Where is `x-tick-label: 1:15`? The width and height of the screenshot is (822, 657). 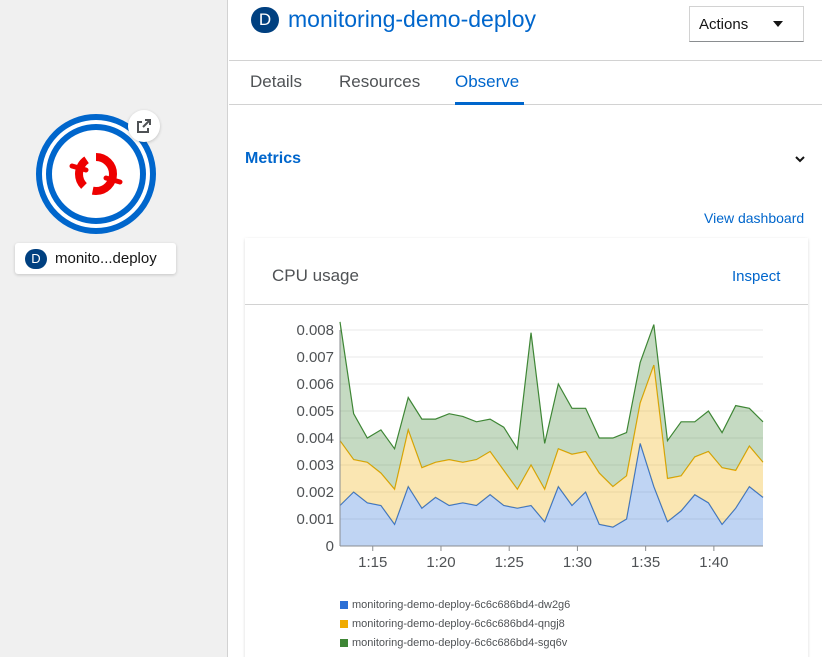
x-tick-label: 1:15 is located at coordinates (372, 562).